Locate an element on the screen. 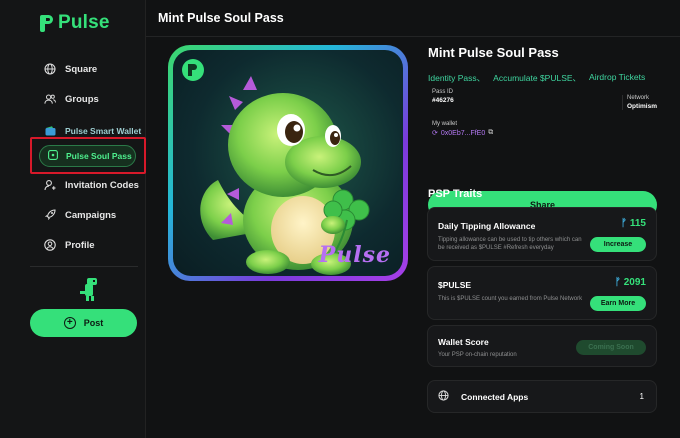 The image size is (680, 438). connected-apps-label: Connected Apps is located at coordinates (495, 396).